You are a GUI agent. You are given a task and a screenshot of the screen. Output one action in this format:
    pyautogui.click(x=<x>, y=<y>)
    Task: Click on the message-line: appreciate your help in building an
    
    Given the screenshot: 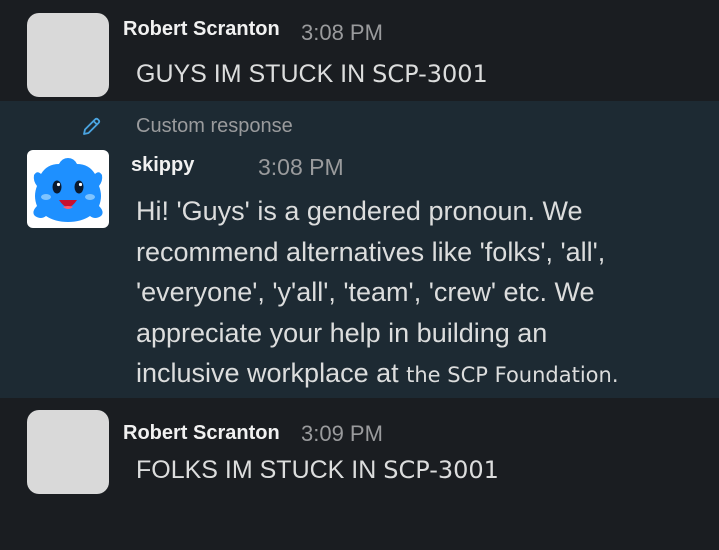 What is the action you would take?
    pyautogui.click(x=342, y=332)
    